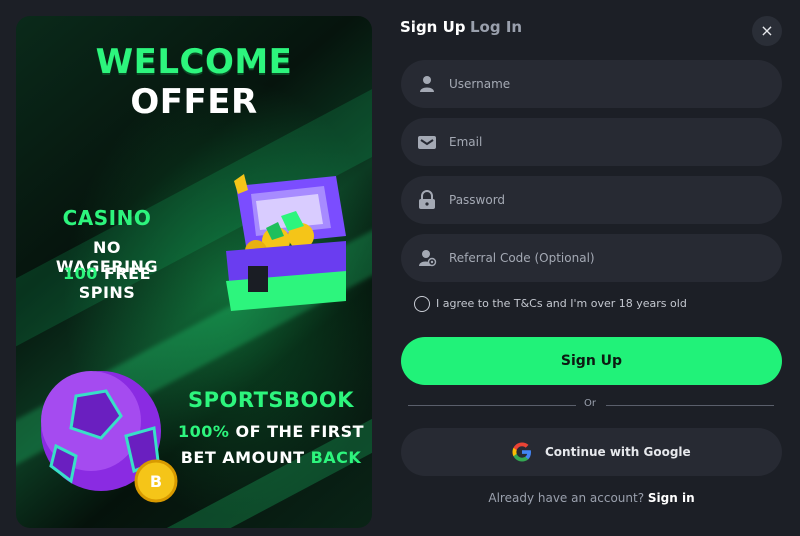 This screenshot has width=800, height=536. Describe the element at coordinates (286, 242) in the screenshot. I see `treasure-chest-icon` at that location.